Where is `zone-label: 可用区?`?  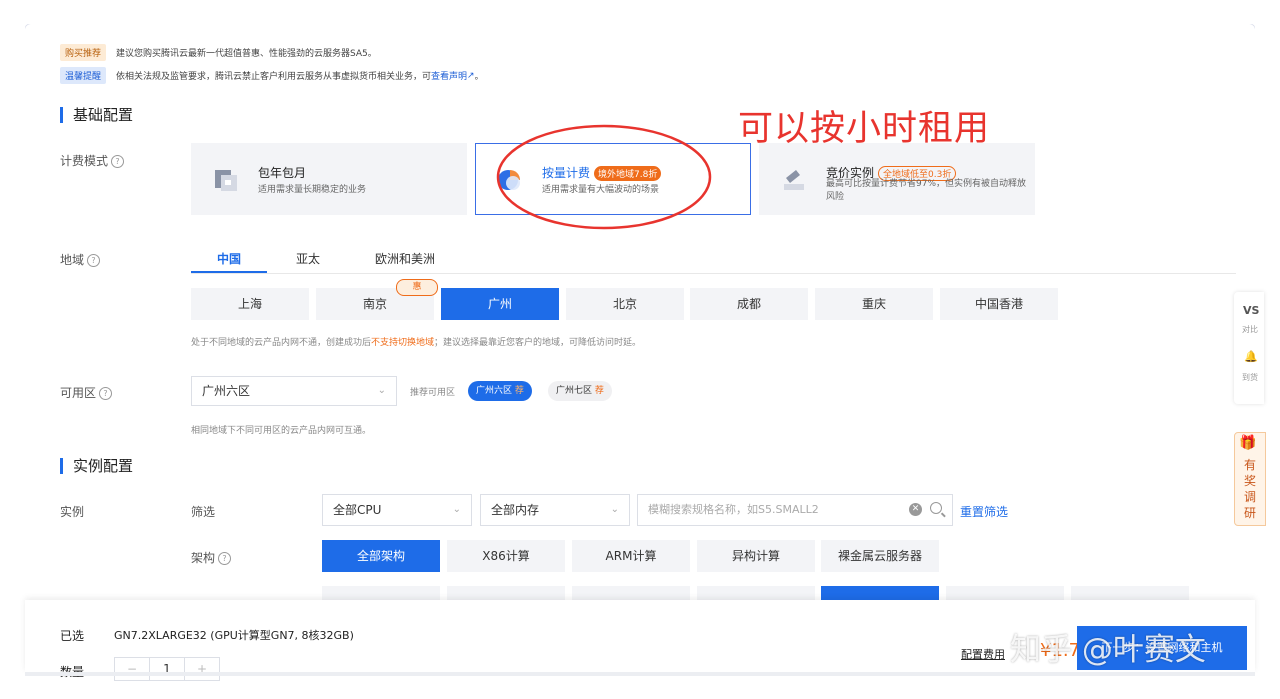 zone-label: 可用区? is located at coordinates (86, 392).